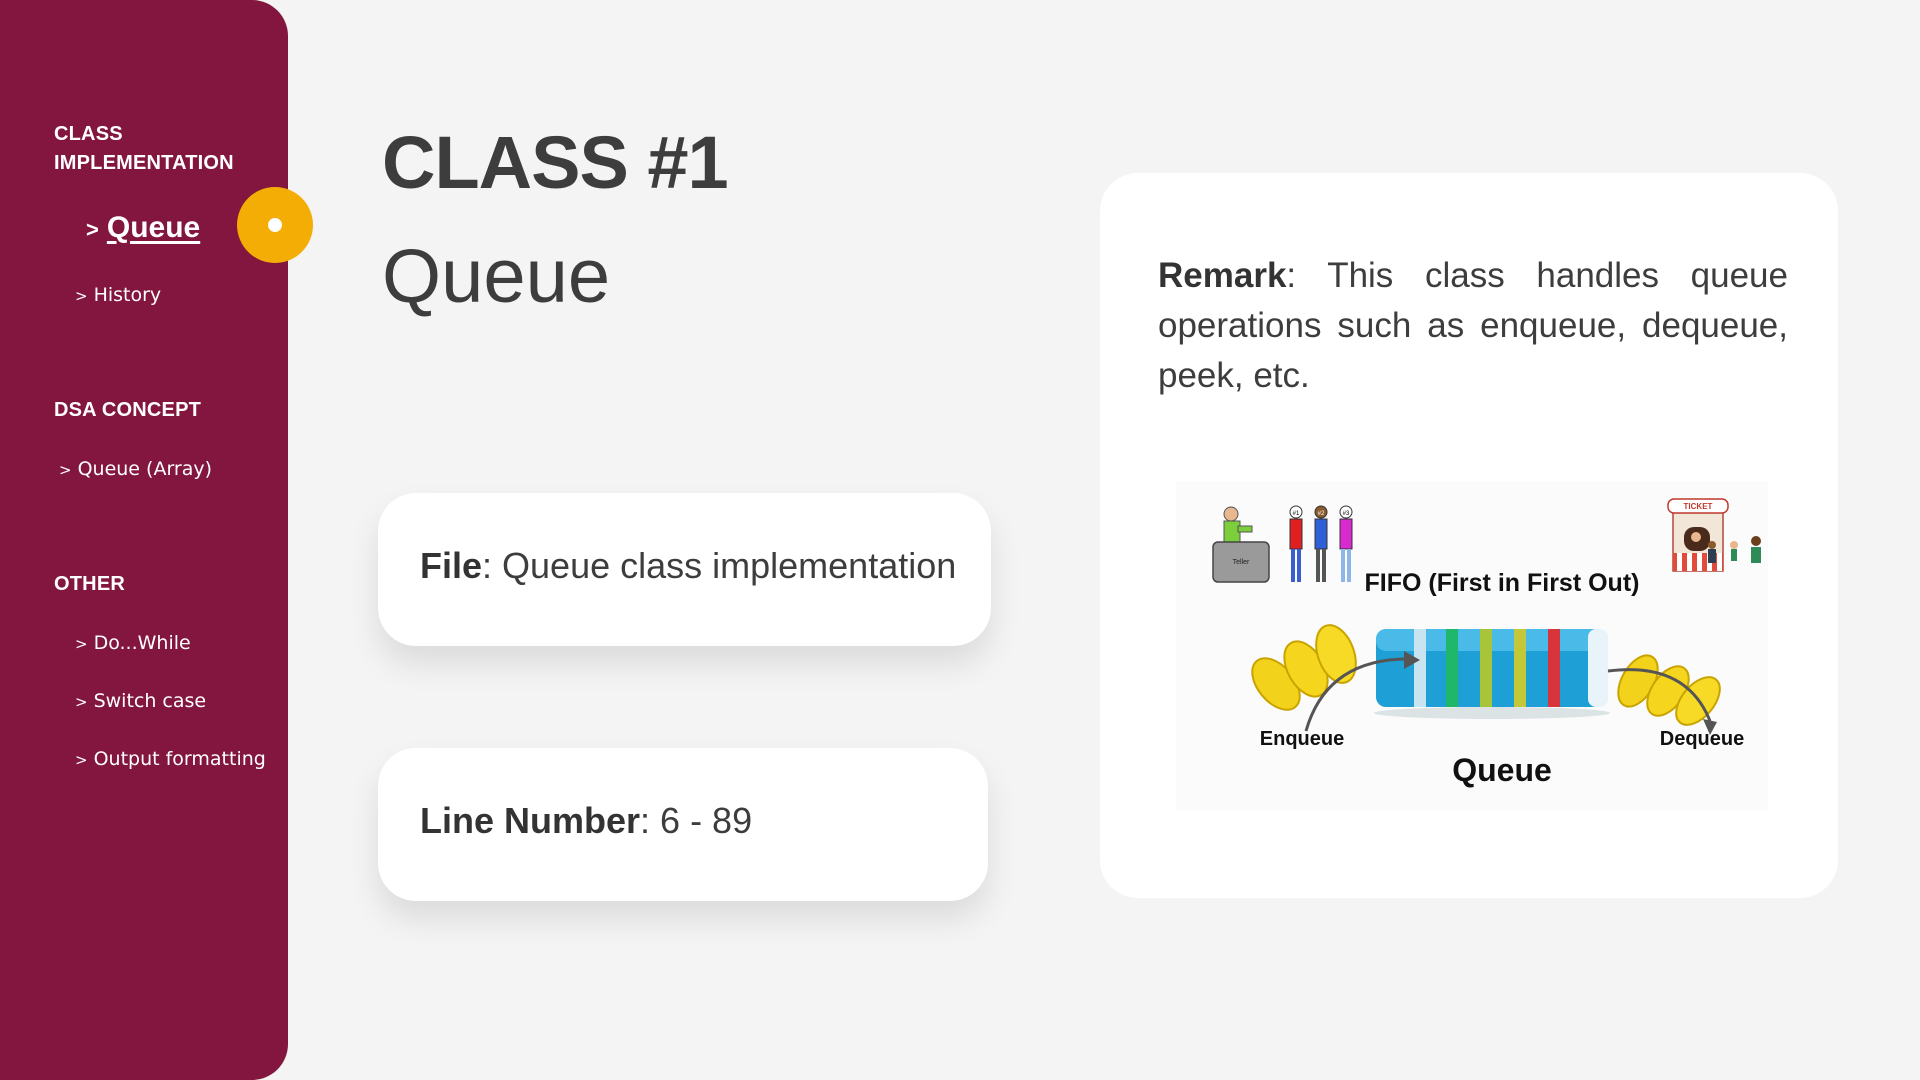  What do you see at coordinates (145, 469) in the screenshot?
I see `sidebar-item-label: Queue (Array)` at bounding box center [145, 469].